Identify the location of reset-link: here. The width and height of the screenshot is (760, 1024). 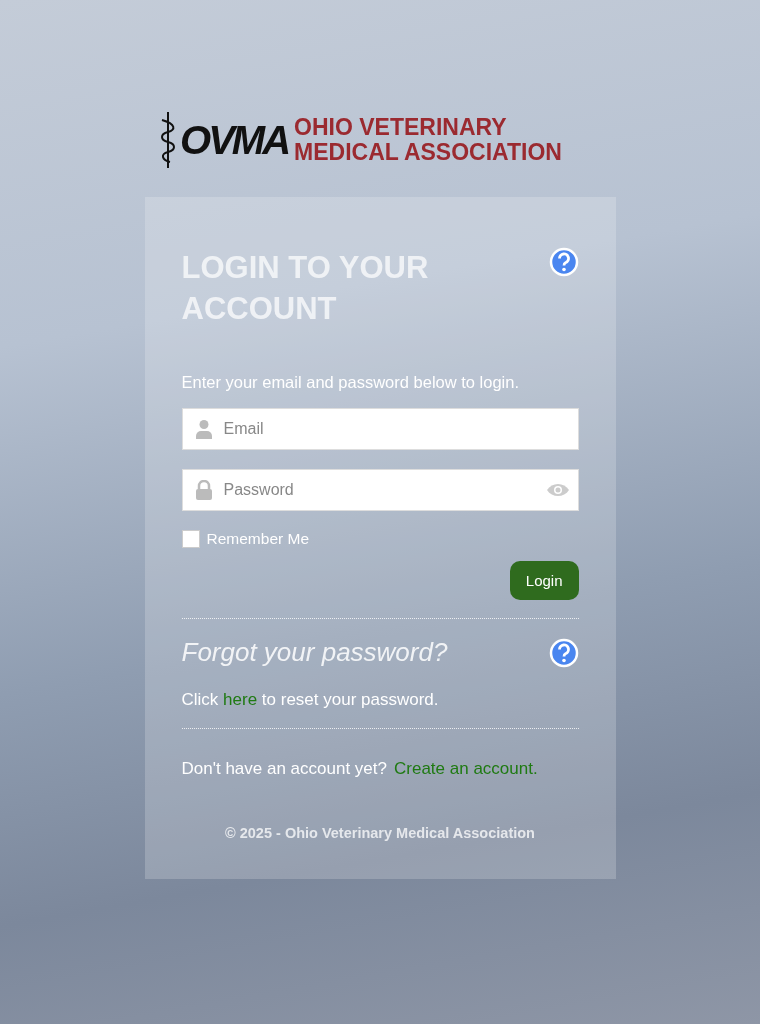
(240, 699).